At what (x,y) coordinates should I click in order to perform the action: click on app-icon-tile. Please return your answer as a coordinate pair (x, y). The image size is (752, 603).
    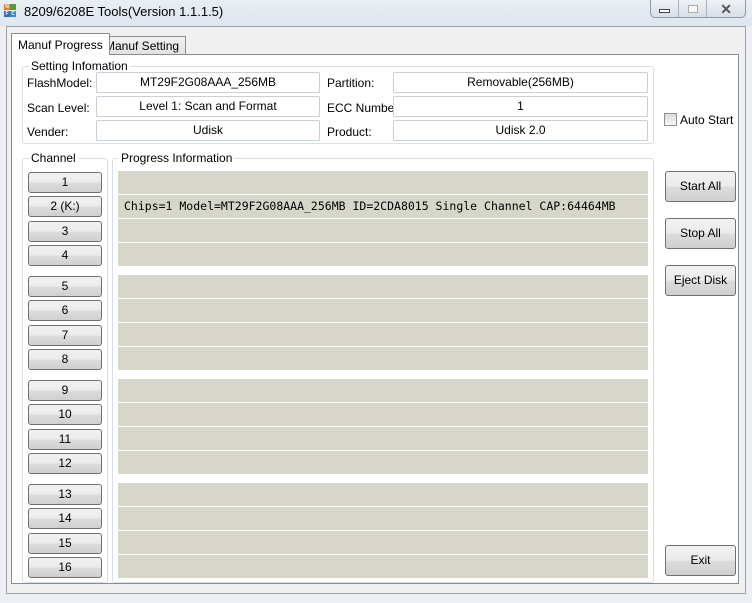
    Looking at the image, I should click on (13, 7).